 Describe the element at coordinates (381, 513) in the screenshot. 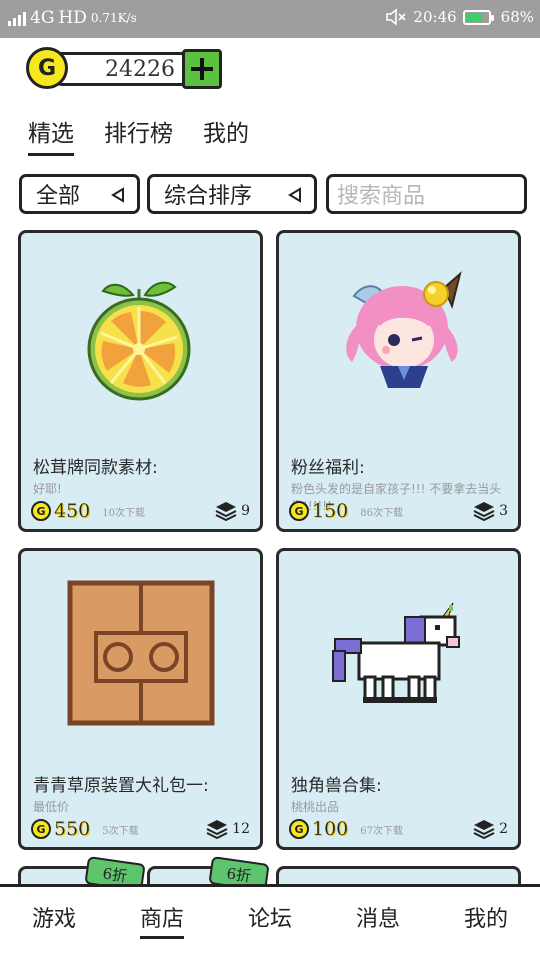

I see `card-downloads: 86次下载` at that location.